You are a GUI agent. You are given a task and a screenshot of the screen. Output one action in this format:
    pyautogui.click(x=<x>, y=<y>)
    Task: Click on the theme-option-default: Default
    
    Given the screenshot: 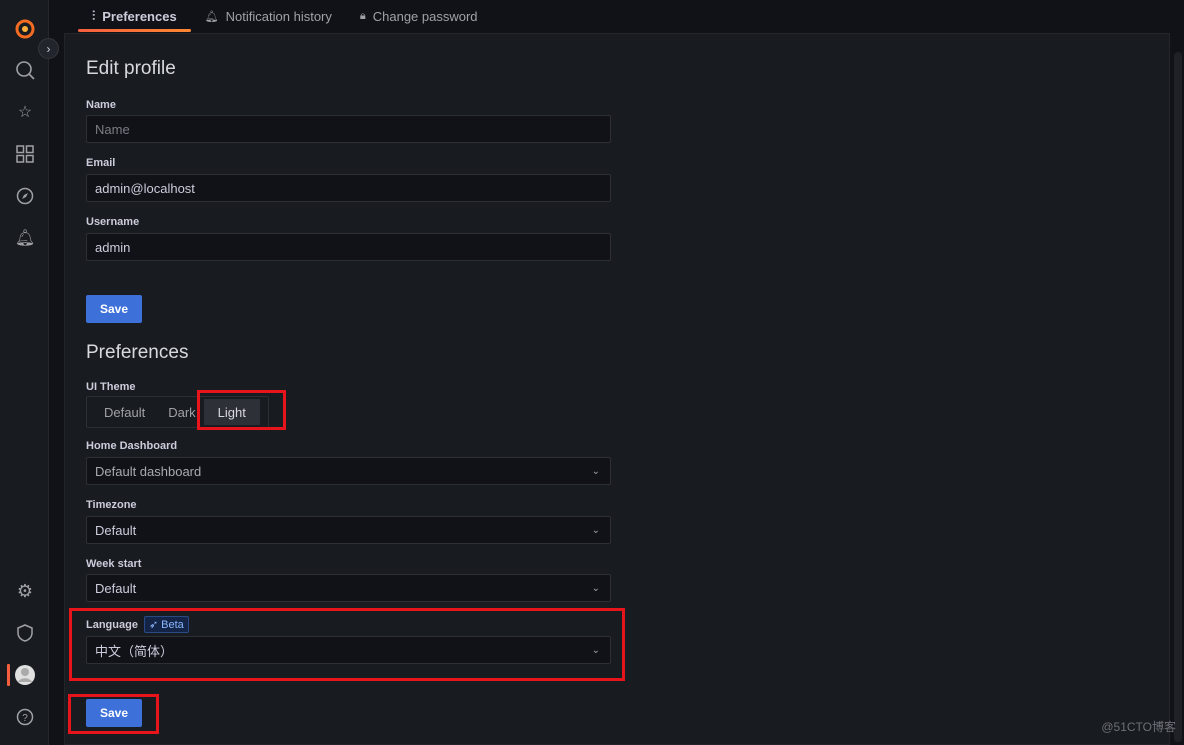 What is the action you would take?
    pyautogui.click(x=124, y=412)
    